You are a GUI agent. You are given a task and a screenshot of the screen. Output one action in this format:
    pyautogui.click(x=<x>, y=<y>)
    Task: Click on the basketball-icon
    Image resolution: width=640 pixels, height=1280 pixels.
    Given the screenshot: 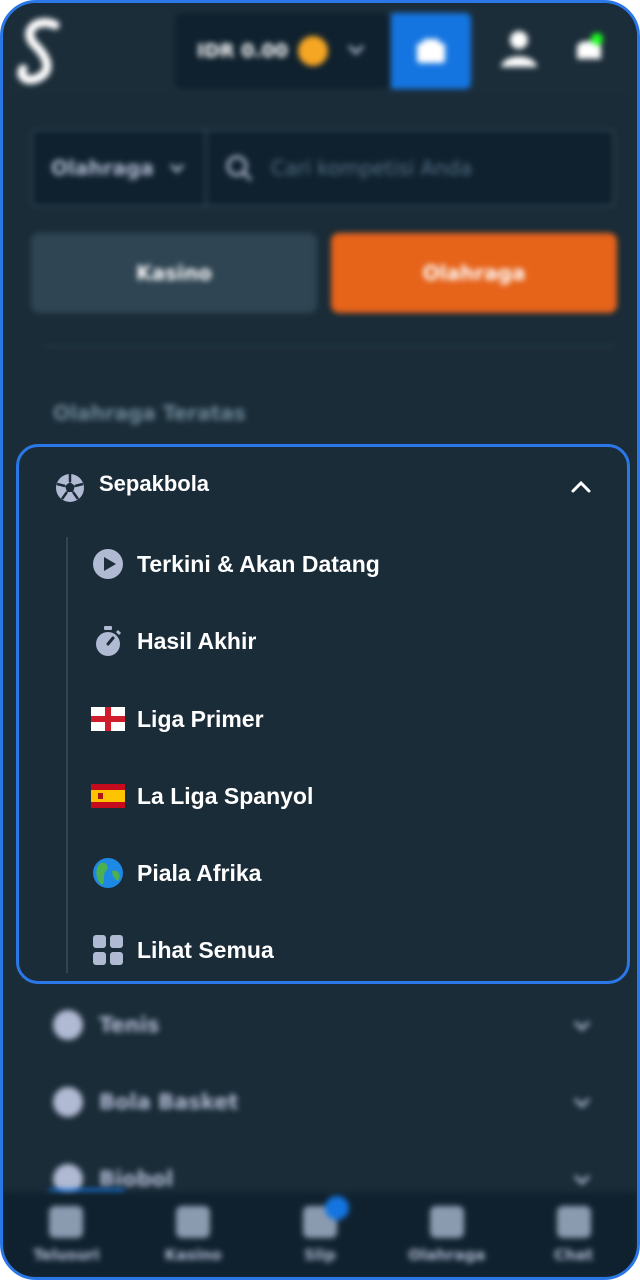 What is the action you would take?
    pyautogui.click(x=68, y=1102)
    